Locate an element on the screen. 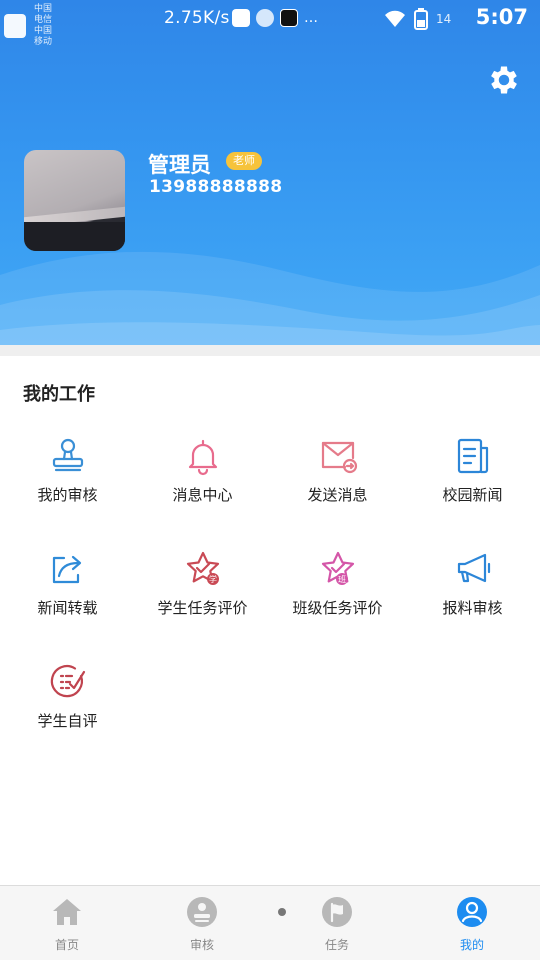  header-waves is located at coordinates (270, 298).